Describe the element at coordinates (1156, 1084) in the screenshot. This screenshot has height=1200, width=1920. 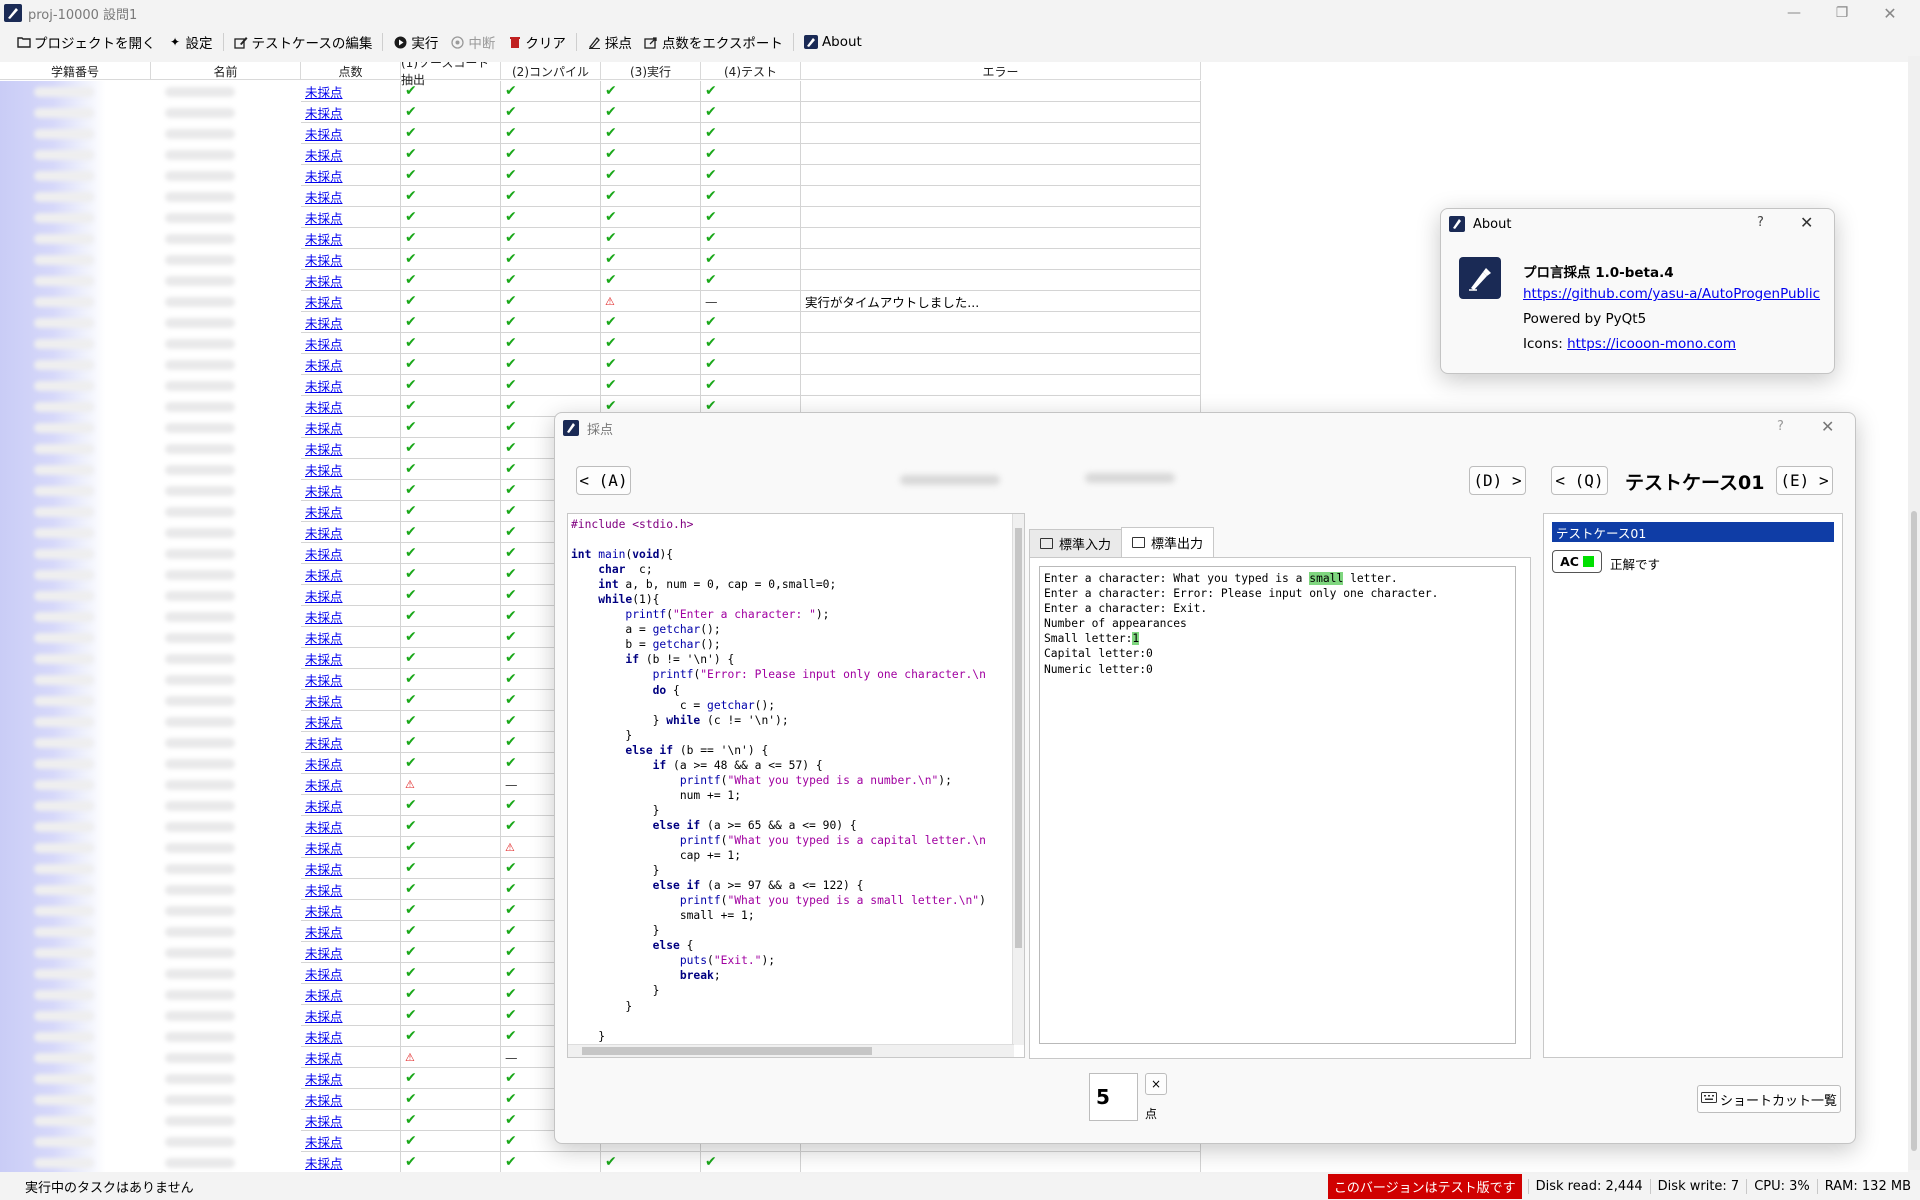
I see `clear-score-button: ×` at that location.